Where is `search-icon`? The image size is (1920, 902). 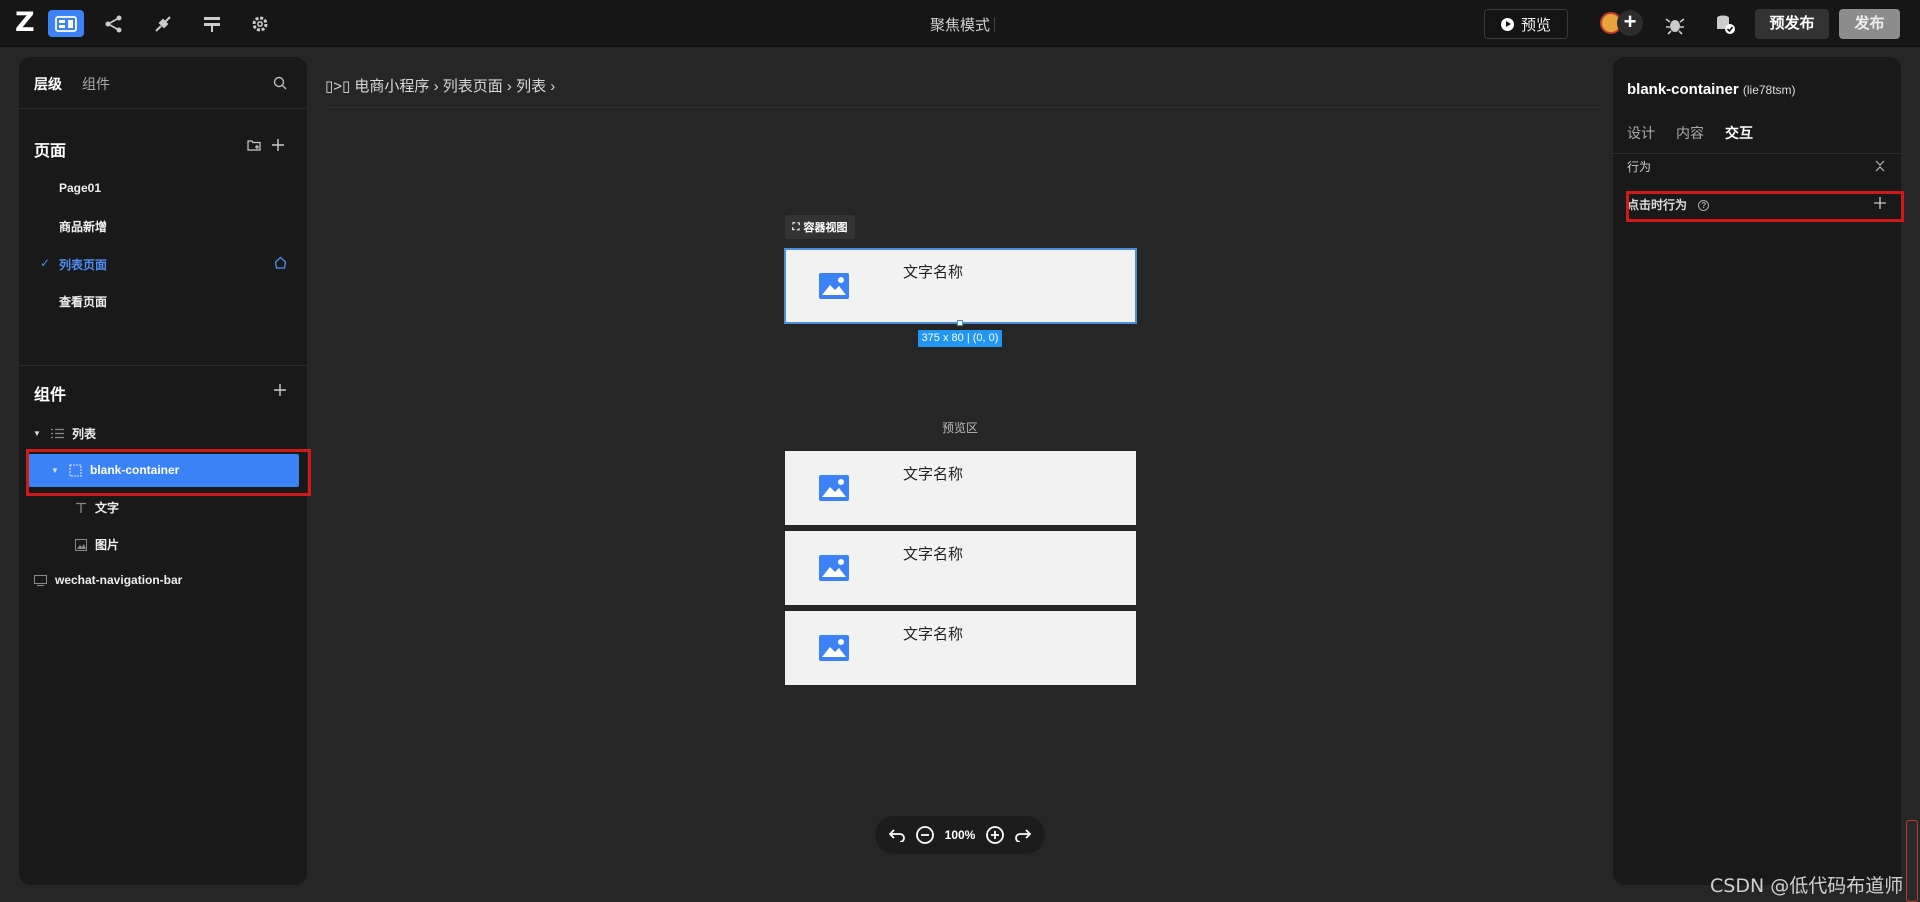
search-icon is located at coordinates (280, 83).